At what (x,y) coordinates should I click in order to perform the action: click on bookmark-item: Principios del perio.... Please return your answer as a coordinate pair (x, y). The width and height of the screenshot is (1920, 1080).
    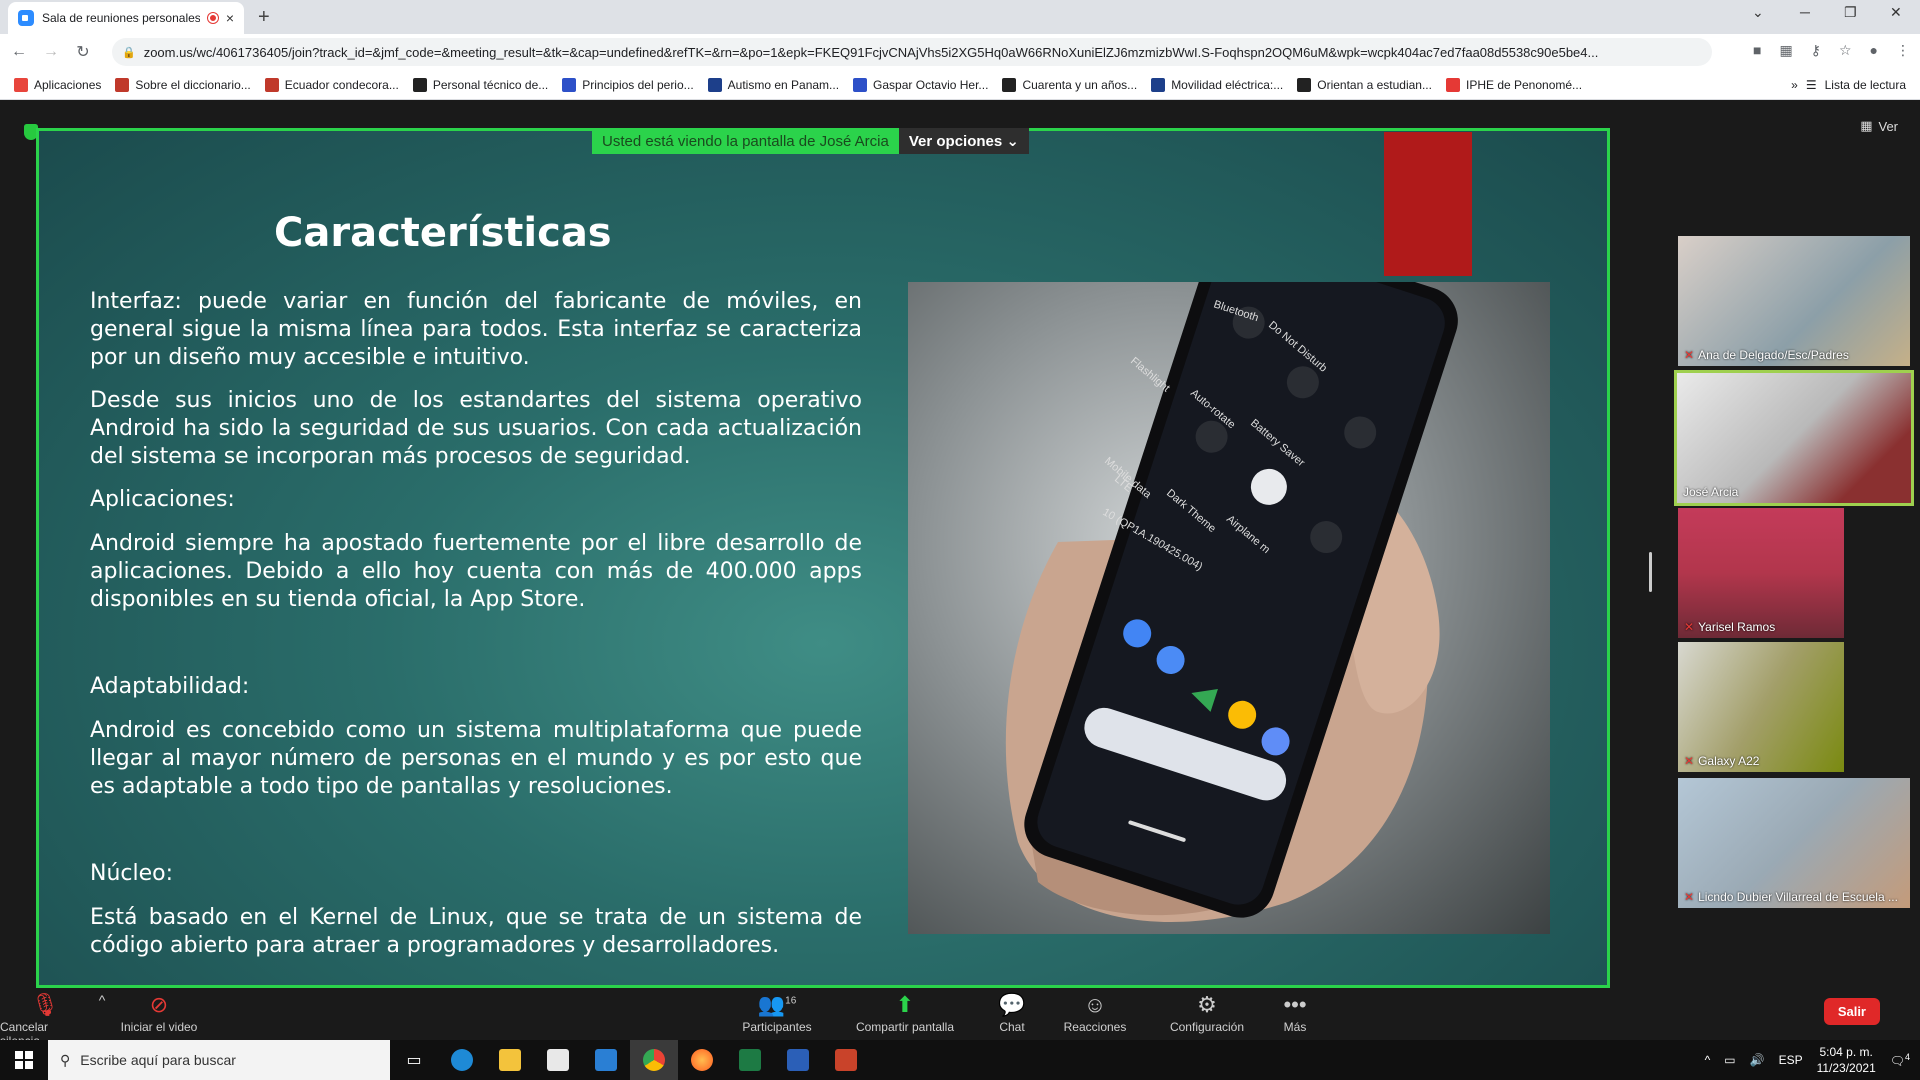
    Looking at the image, I should click on (628, 84).